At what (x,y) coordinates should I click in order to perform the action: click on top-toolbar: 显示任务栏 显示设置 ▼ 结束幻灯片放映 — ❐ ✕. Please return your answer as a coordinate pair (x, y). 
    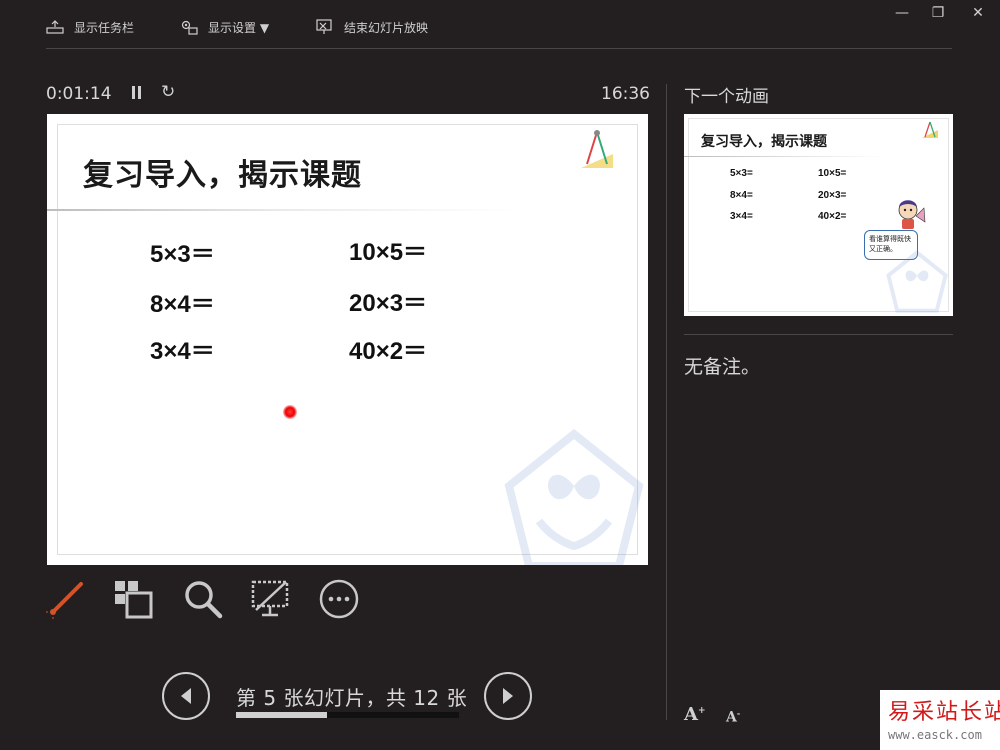
    Looking at the image, I should click on (500, 25).